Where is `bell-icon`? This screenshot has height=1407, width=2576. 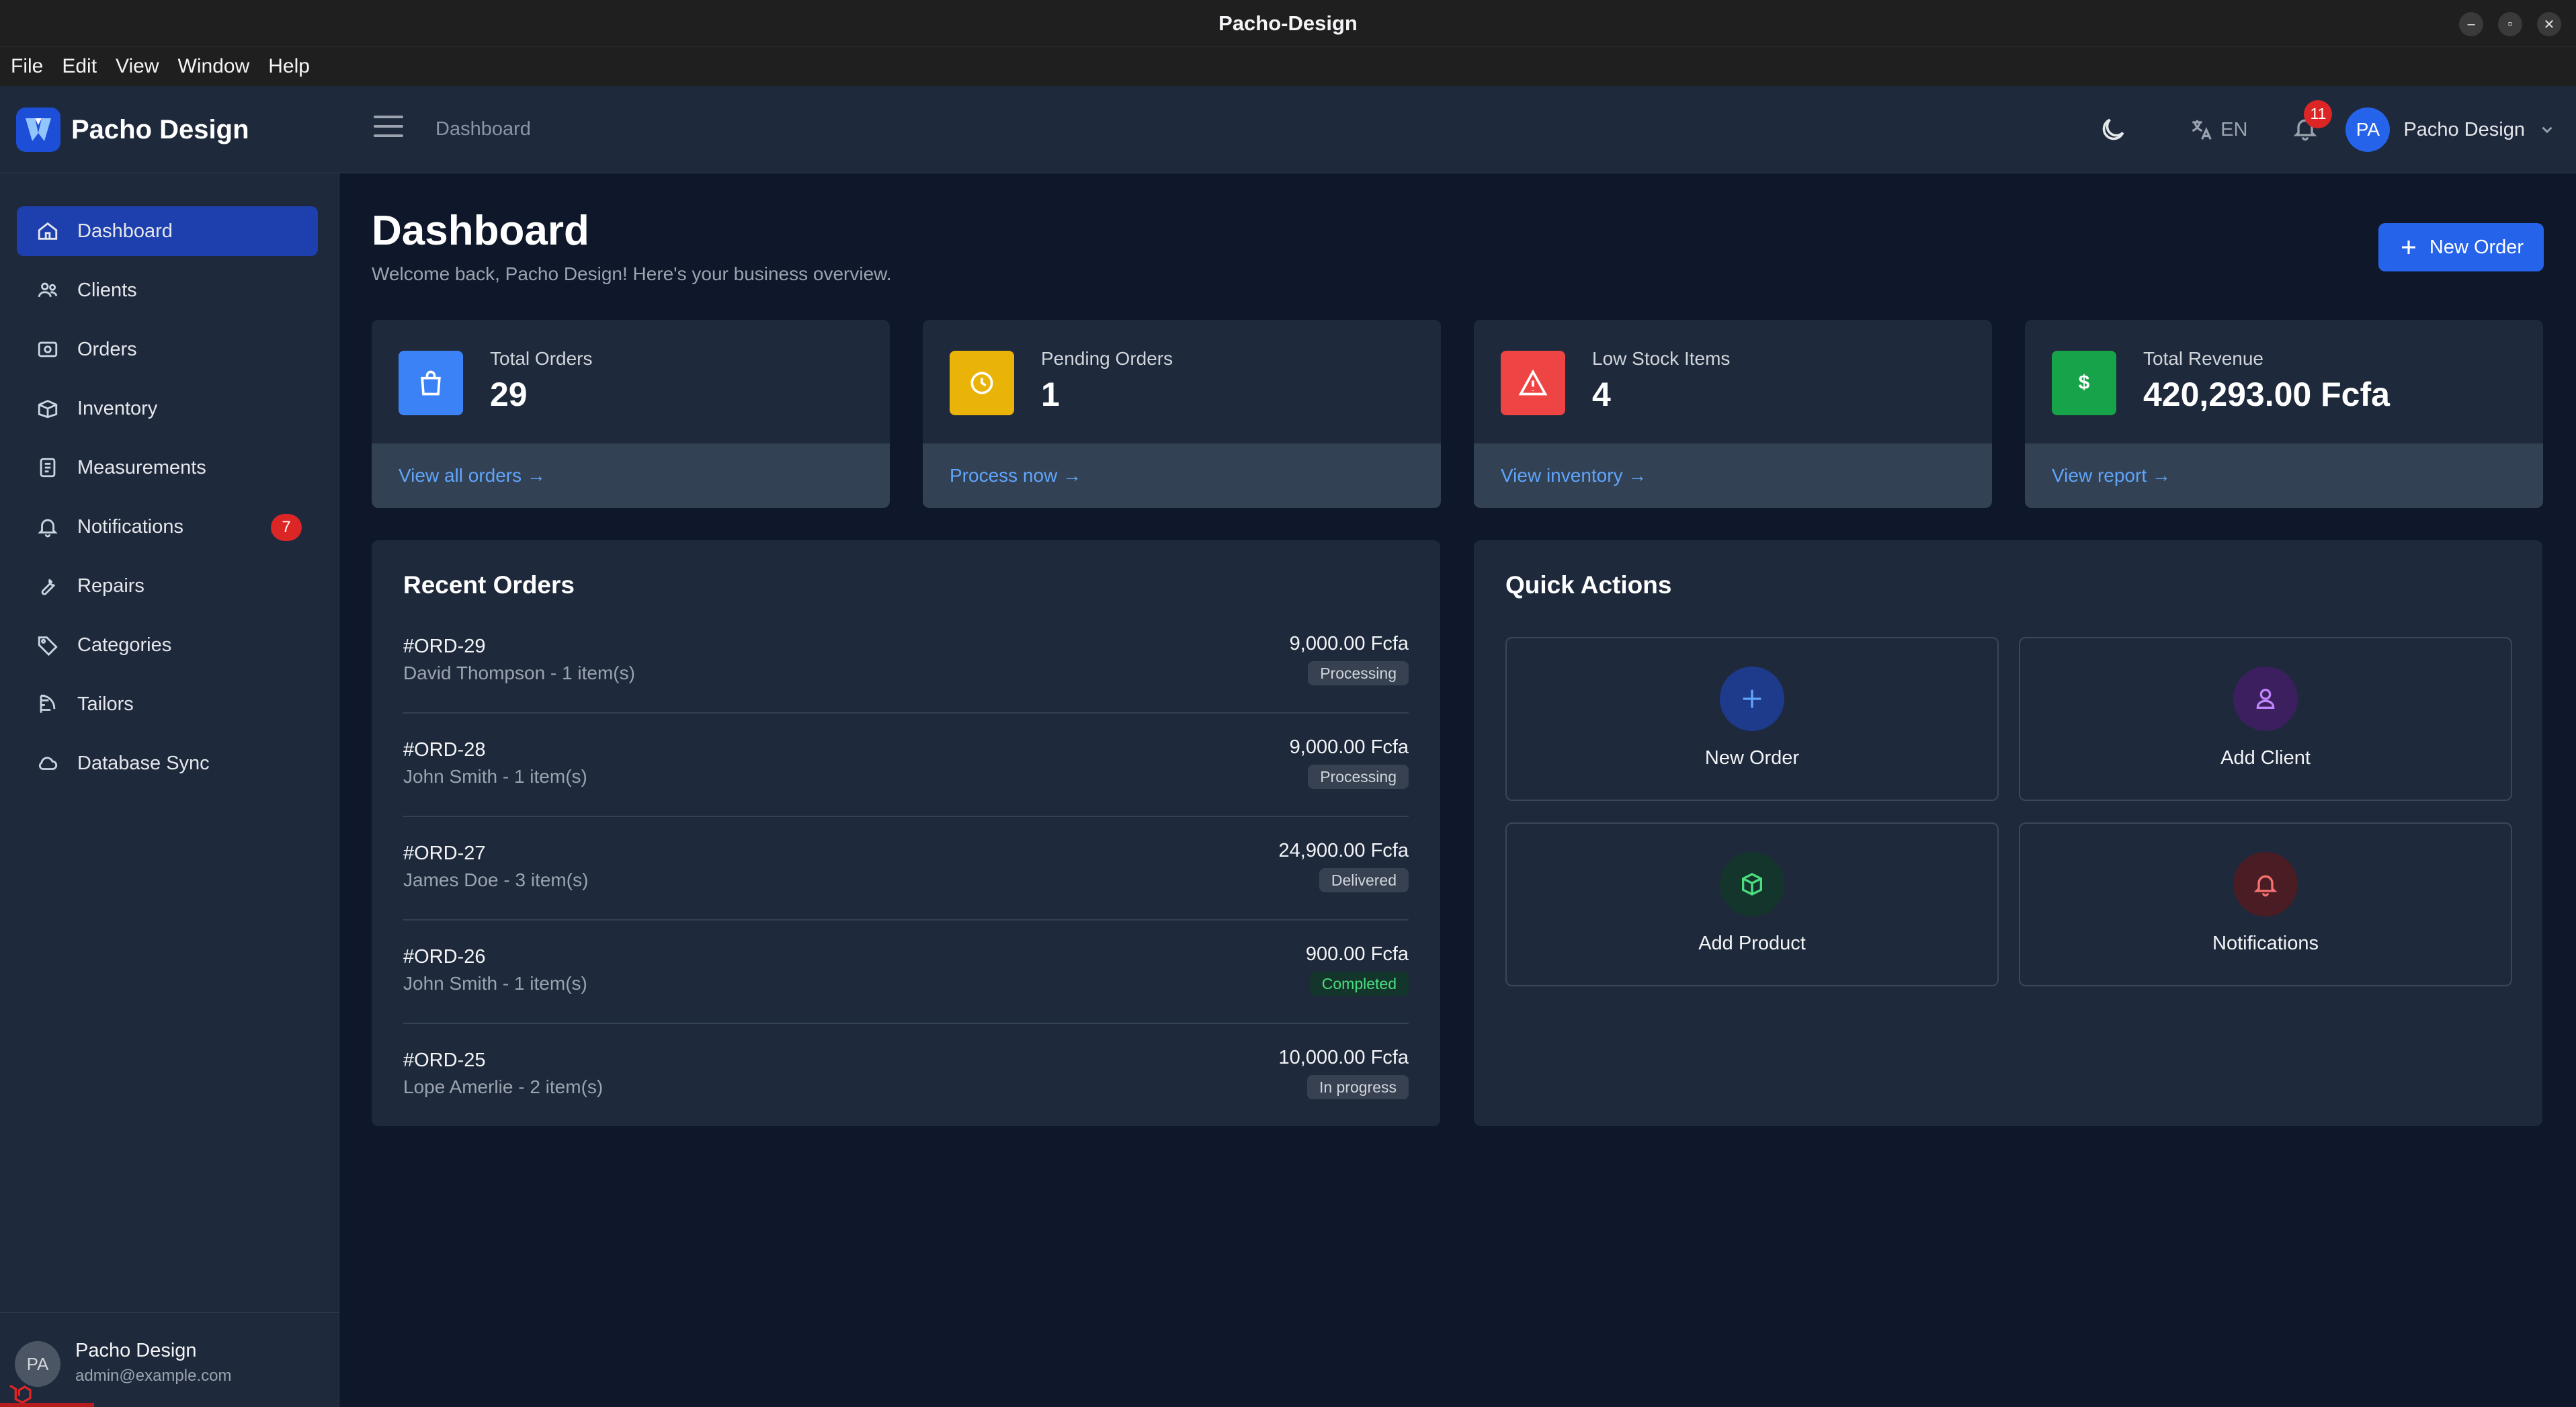
bell-icon is located at coordinates (48, 527).